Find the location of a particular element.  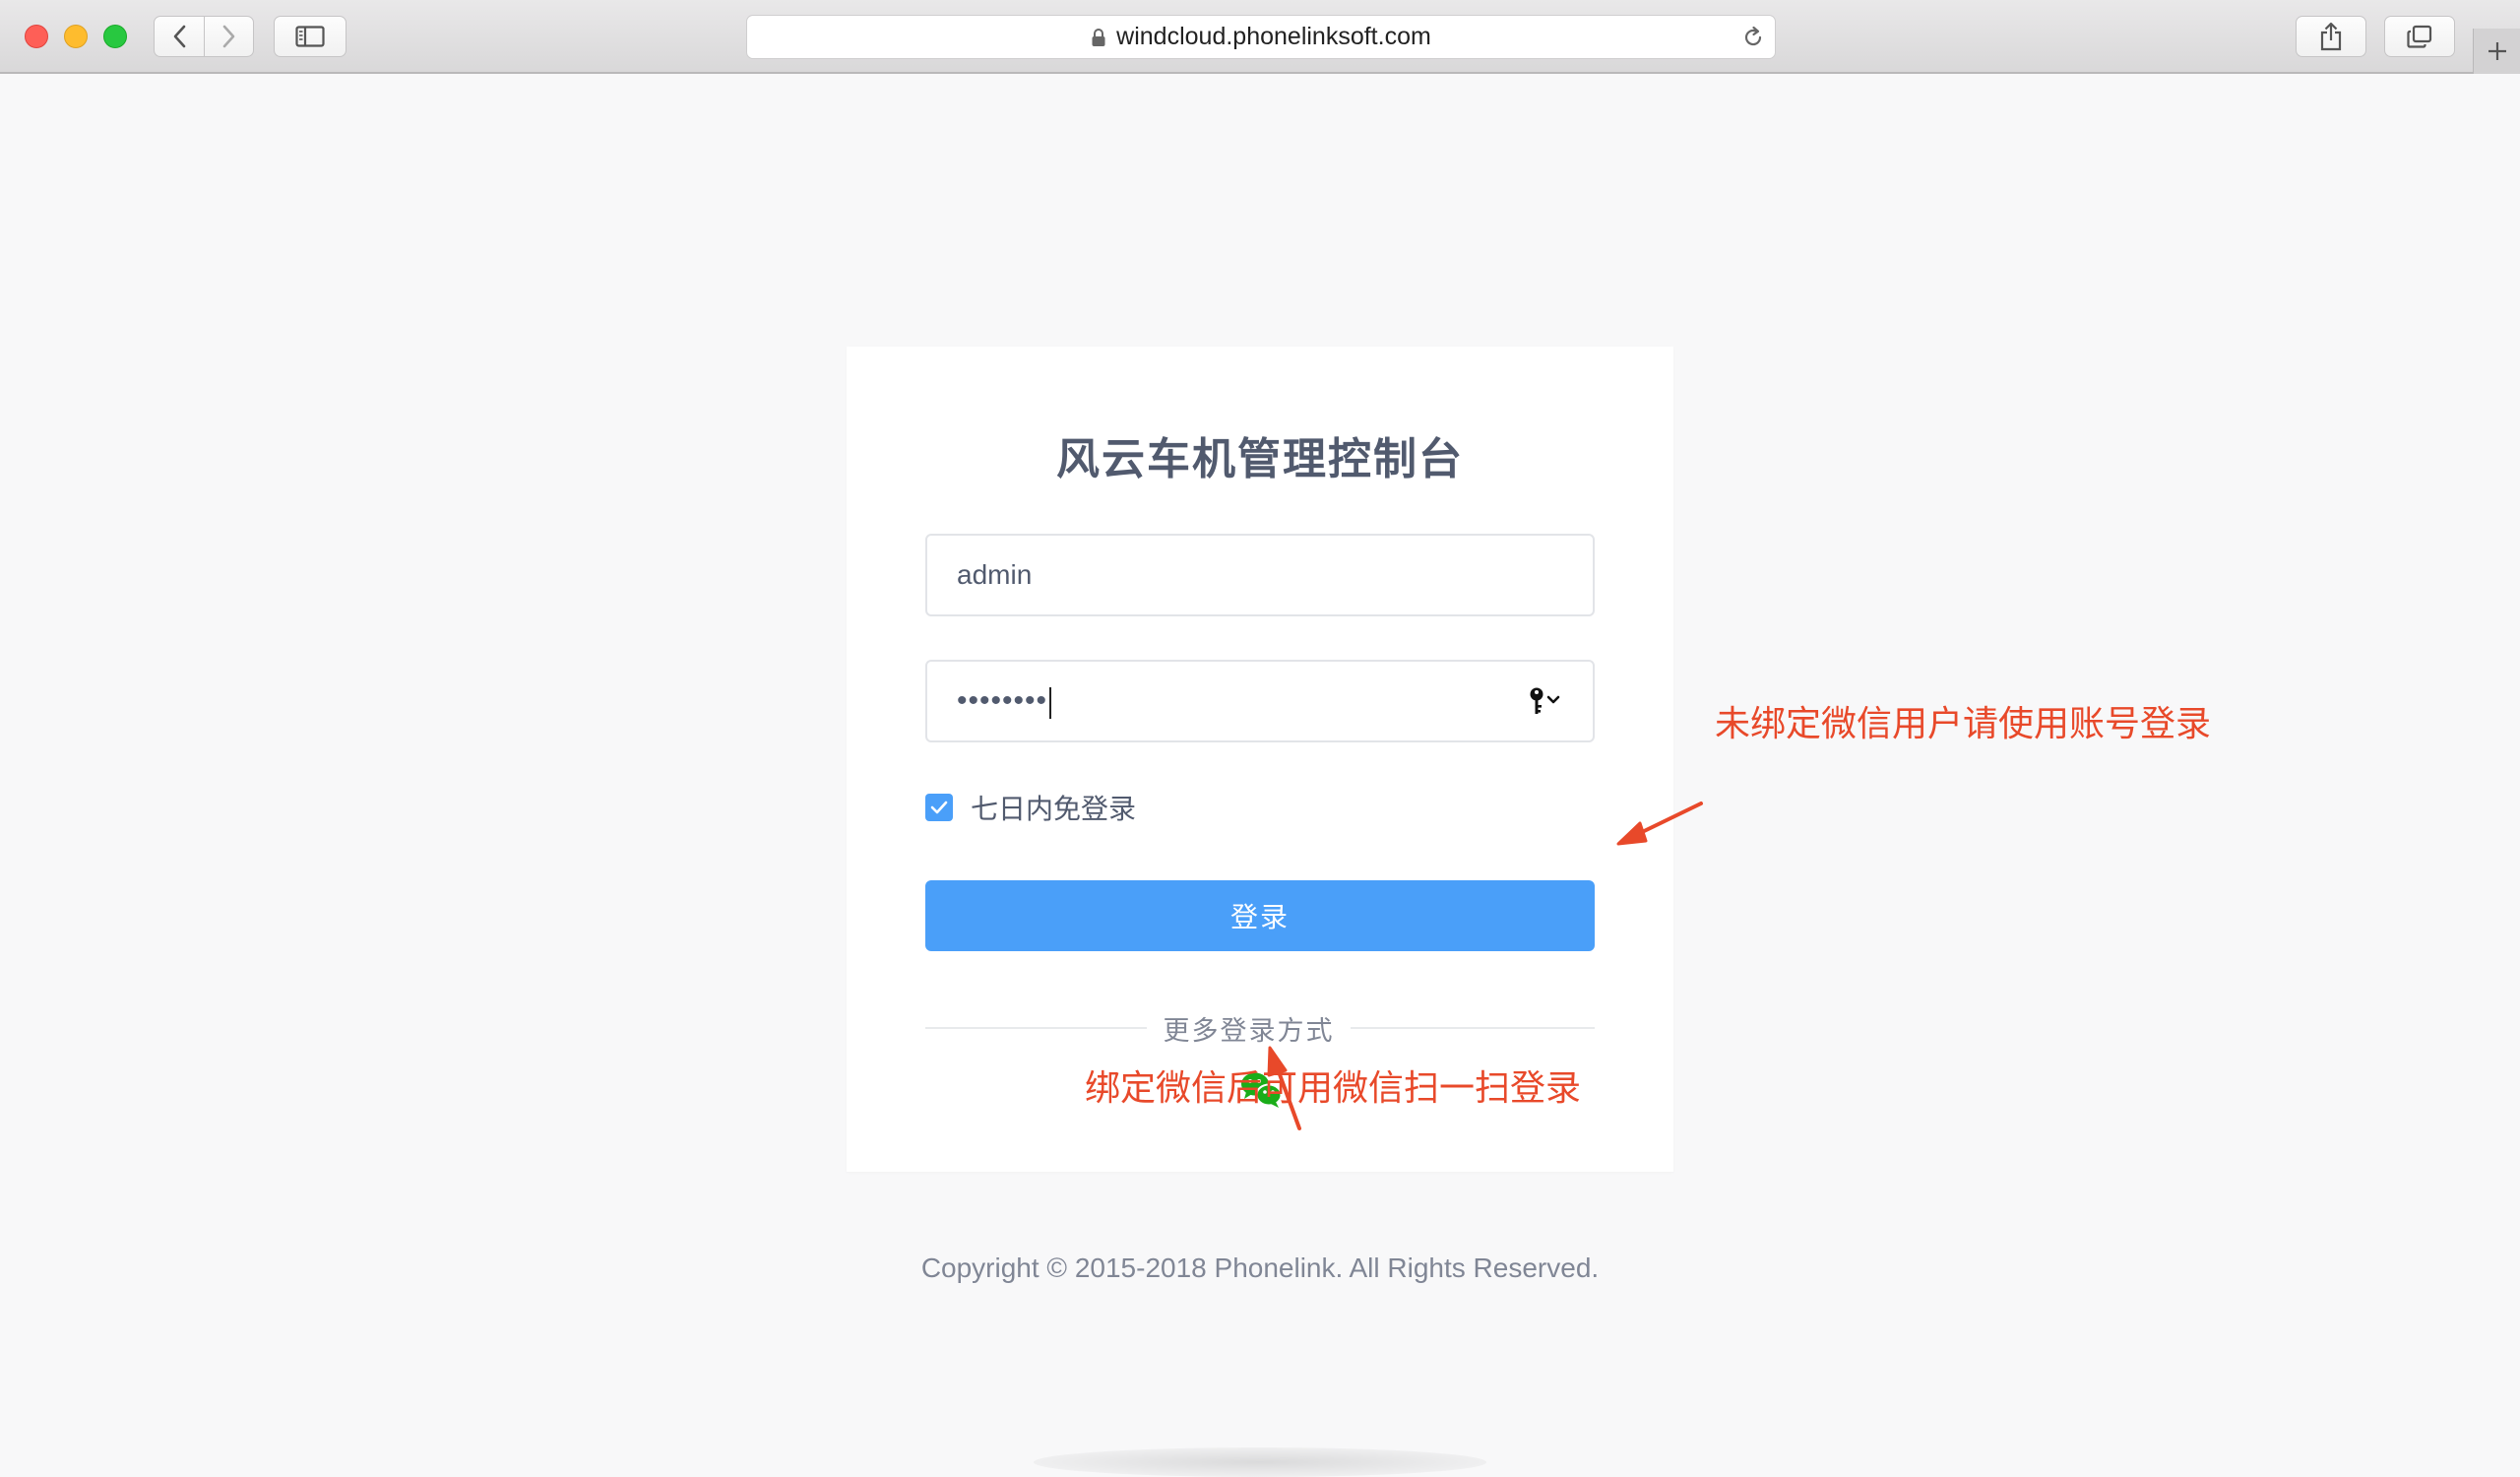

page-title: 风云车机管理控制台 is located at coordinates (1260, 459).